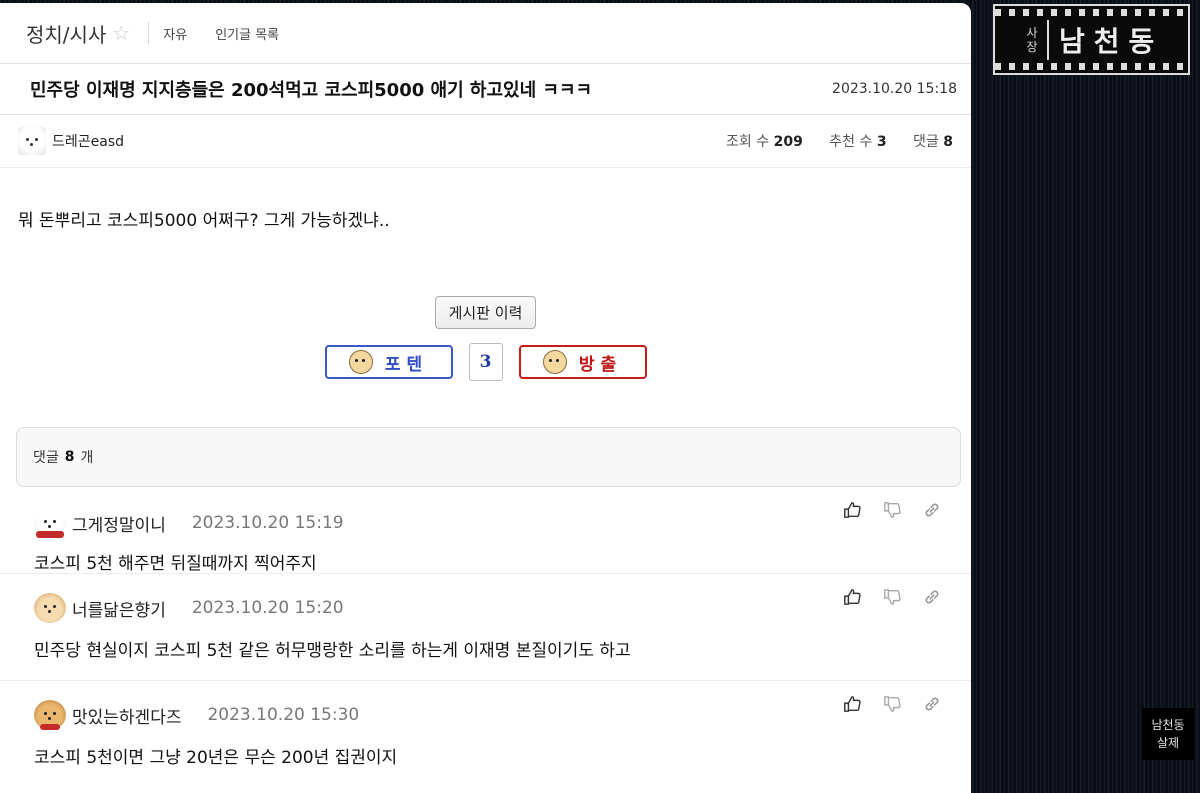 The height and width of the screenshot is (793, 1200). What do you see at coordinates (216, 758) in the screenshot?
I see `comment-text: 코스피 5천이면 그냥 20년은 무슨 200년 집권이지` at bounding box center [216, 758].